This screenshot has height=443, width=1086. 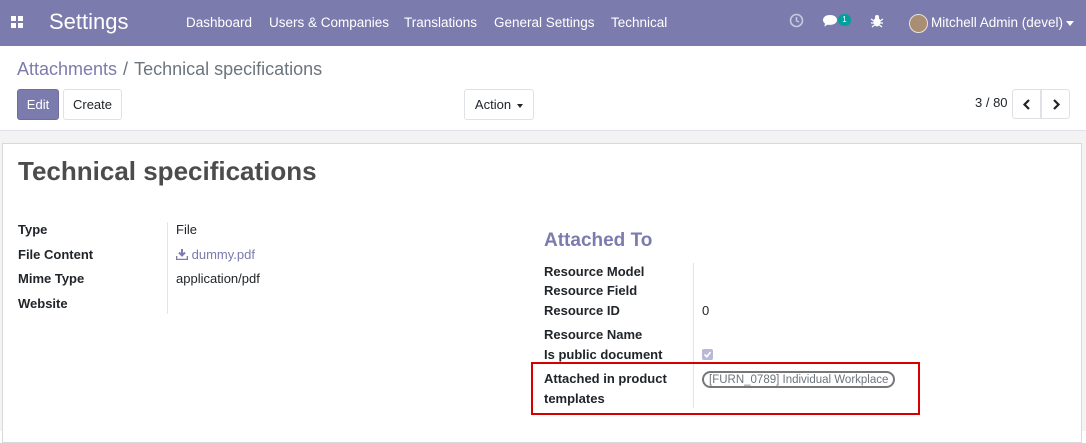 I want to click on apps-grid-icon, so click(x=17, y=22).